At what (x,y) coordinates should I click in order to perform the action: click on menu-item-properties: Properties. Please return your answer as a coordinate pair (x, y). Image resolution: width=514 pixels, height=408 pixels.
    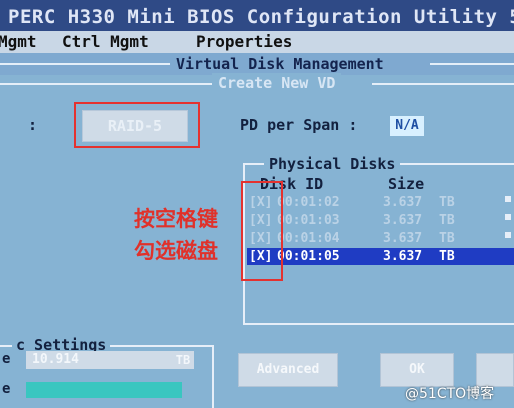
    Looking at the image, I should click on (244, 42).